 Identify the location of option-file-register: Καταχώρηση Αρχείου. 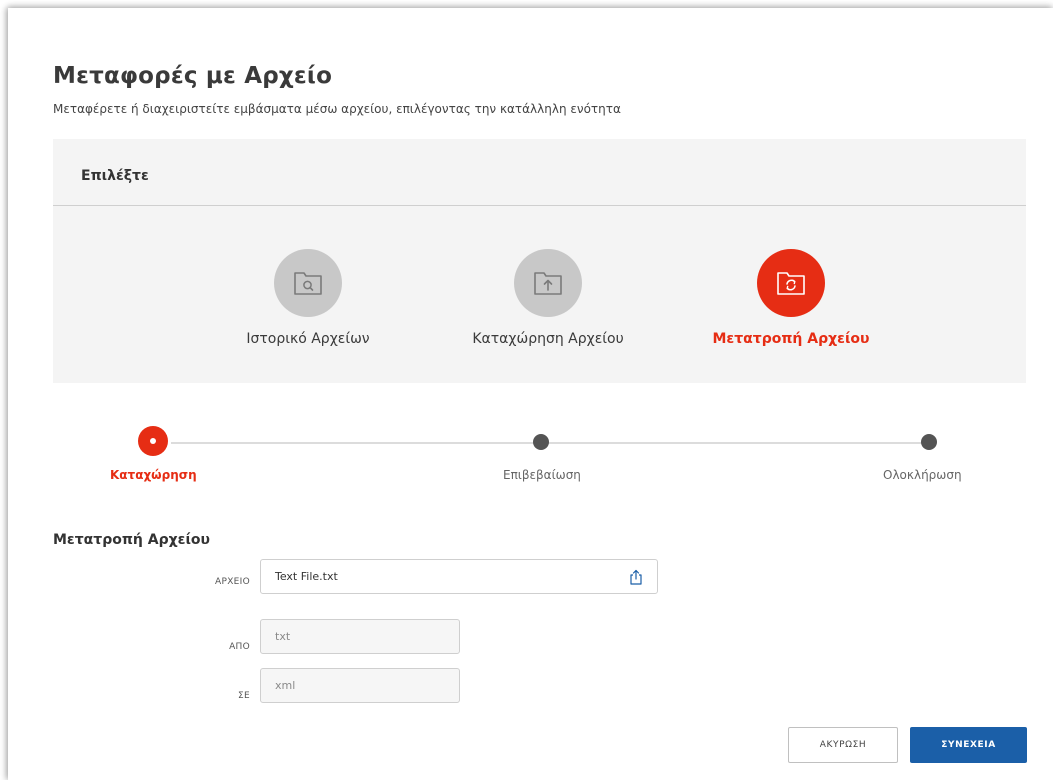
(548, 298).